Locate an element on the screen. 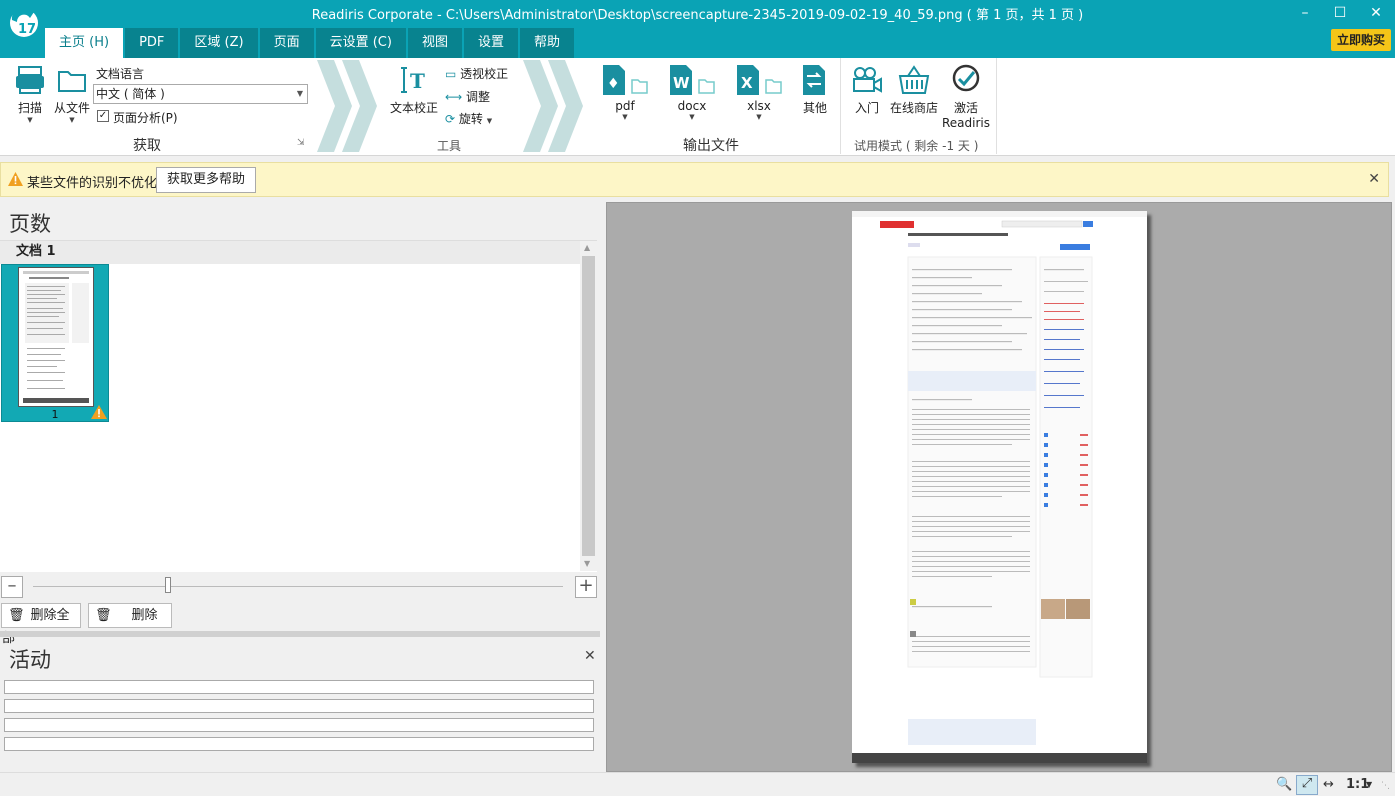 The image size is (1395, 796). pages-title: 页数 is located at coordinates (30, 224).